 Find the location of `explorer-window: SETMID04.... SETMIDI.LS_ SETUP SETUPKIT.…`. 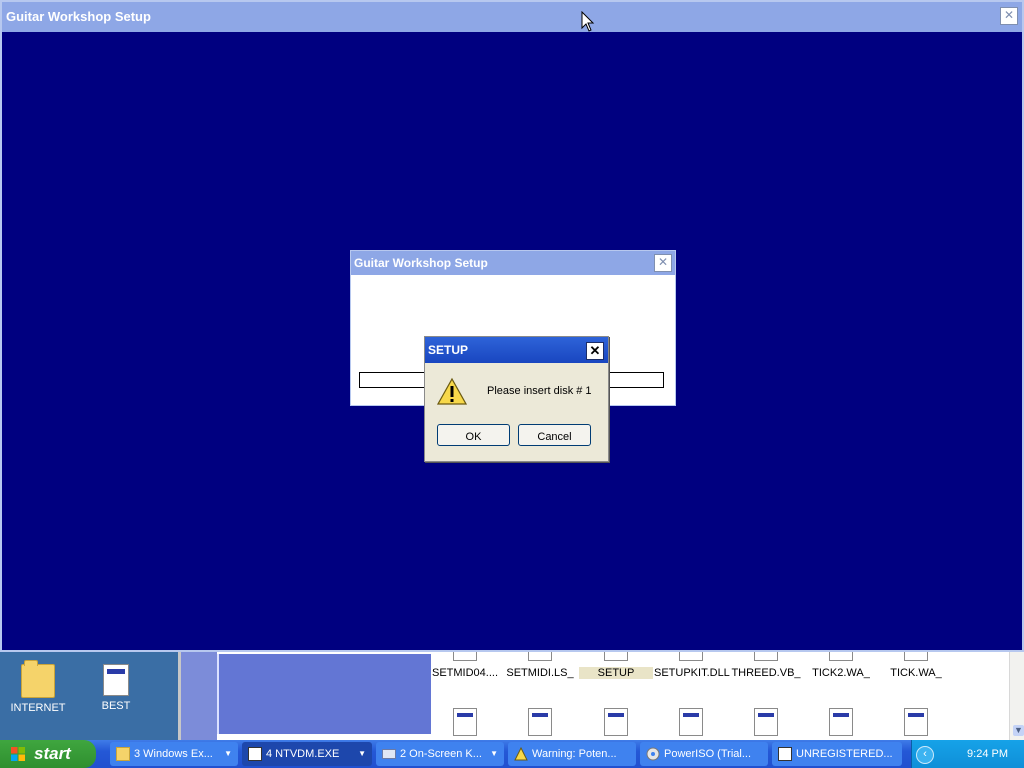

explorer-window: SETMID04.... SETMIDI.LS_ SETUP SETUPKIT.… is located at coordinates (601, 695).